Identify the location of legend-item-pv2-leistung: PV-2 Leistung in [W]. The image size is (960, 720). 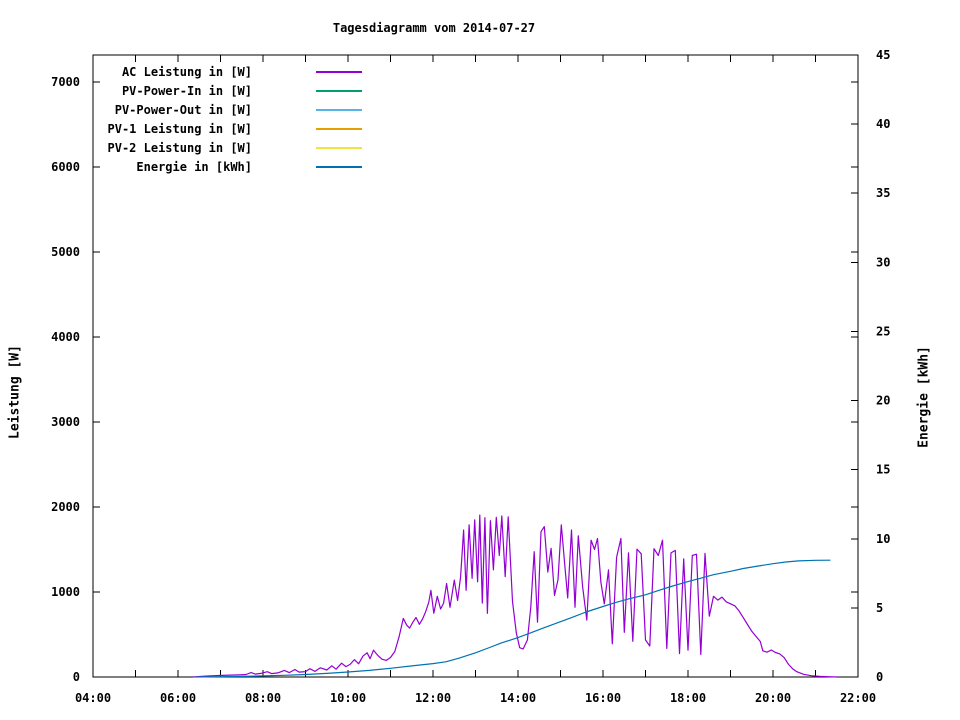
(213, 148).